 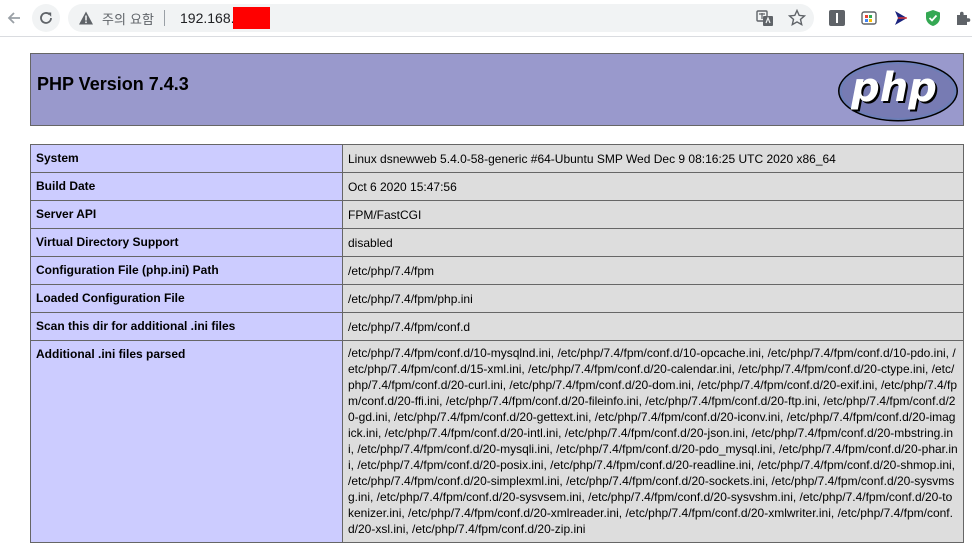 What do you see at coordinates (186, 158) in the screenshot?
I see `row-key: System` at bounding box center [186, 158].